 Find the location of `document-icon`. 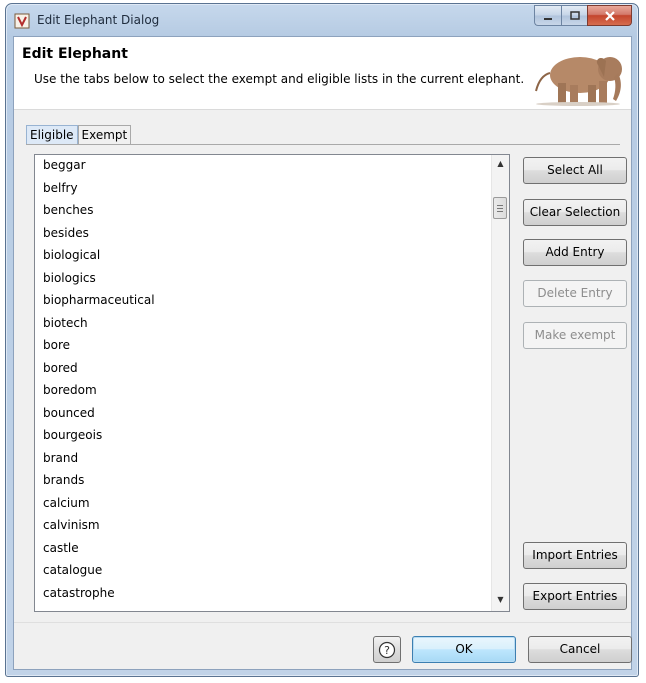

document-icon is located at coordinates (22, 21).